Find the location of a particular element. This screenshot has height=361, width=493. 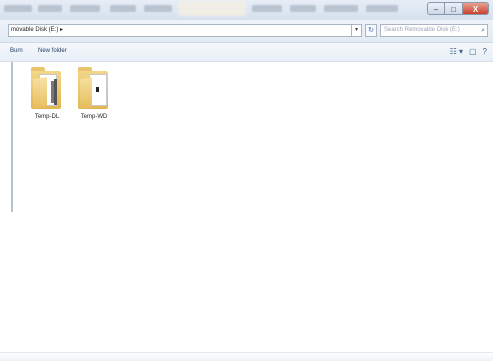

window-controls: – □ X is located at coordinates (458, 8).